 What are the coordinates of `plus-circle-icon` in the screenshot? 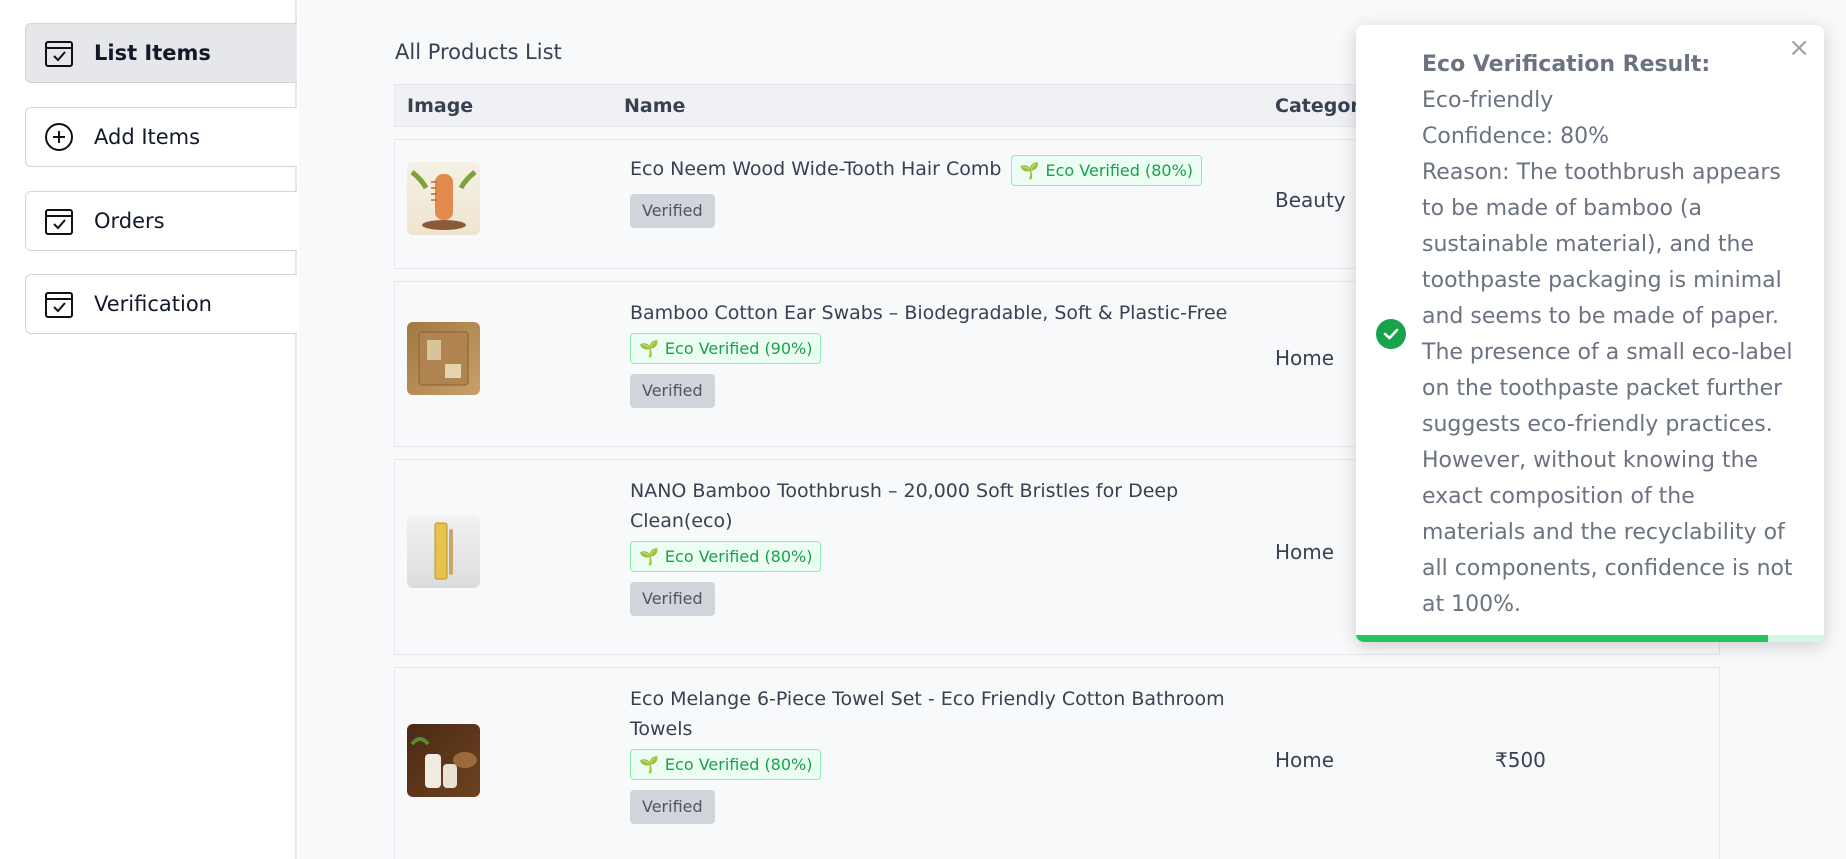 It's located at (59, 137).